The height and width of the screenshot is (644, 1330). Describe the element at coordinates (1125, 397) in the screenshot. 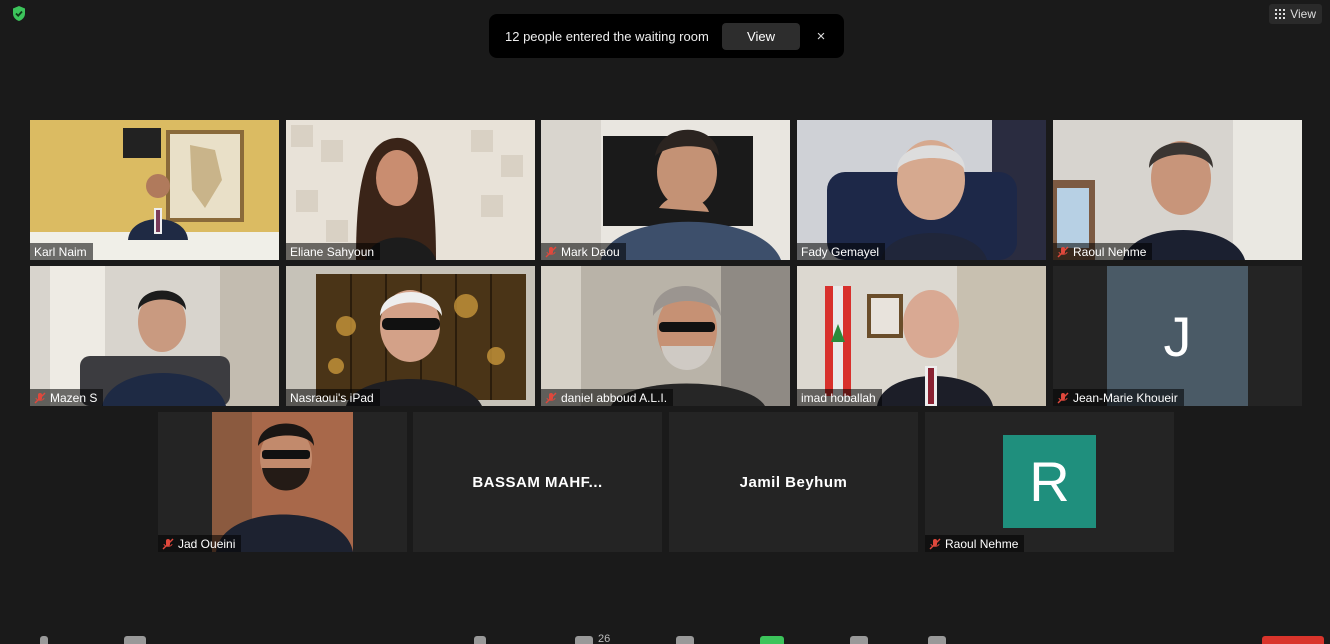

I see `participant-name: Jean-Marie Khoueir` at that location.